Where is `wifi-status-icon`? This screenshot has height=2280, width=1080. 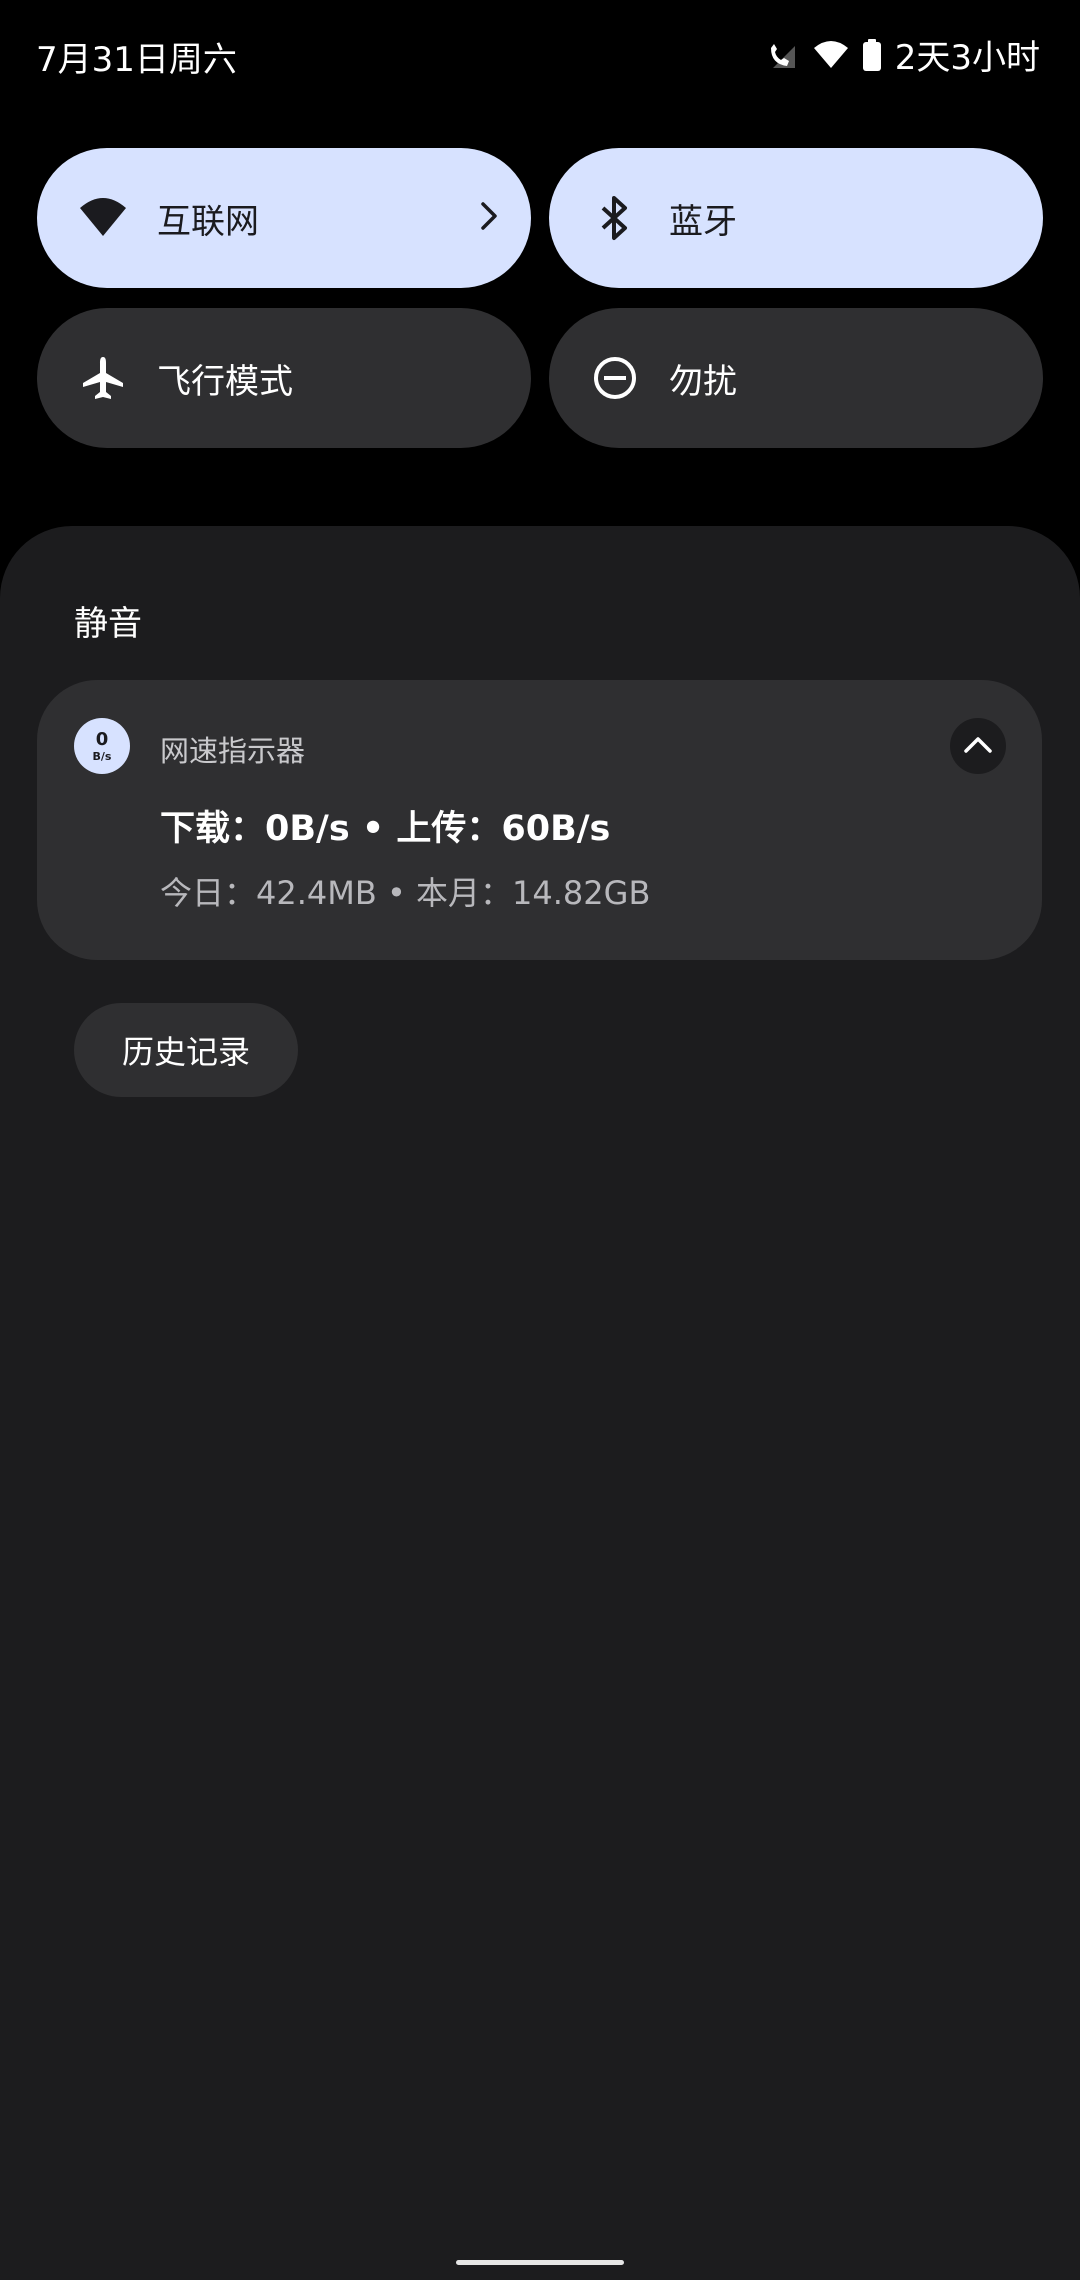 wifi-status-icon is located at coordinates (831, 55).